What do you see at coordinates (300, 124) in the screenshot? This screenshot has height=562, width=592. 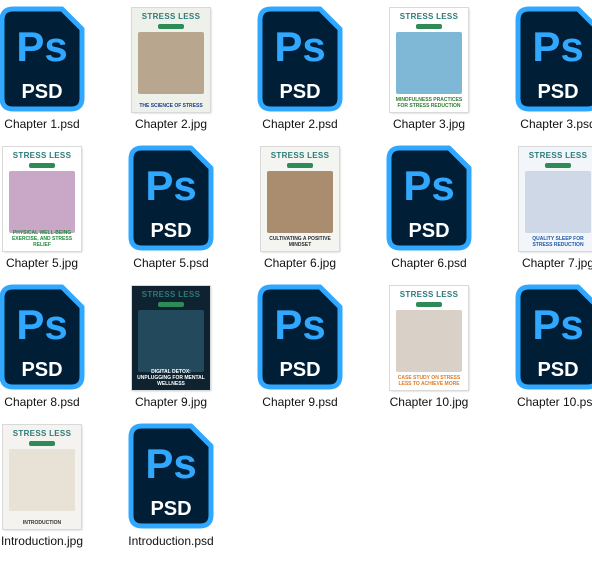 I see `file-name-label: Chapter 2.psd` at bounding box center [300, 124].